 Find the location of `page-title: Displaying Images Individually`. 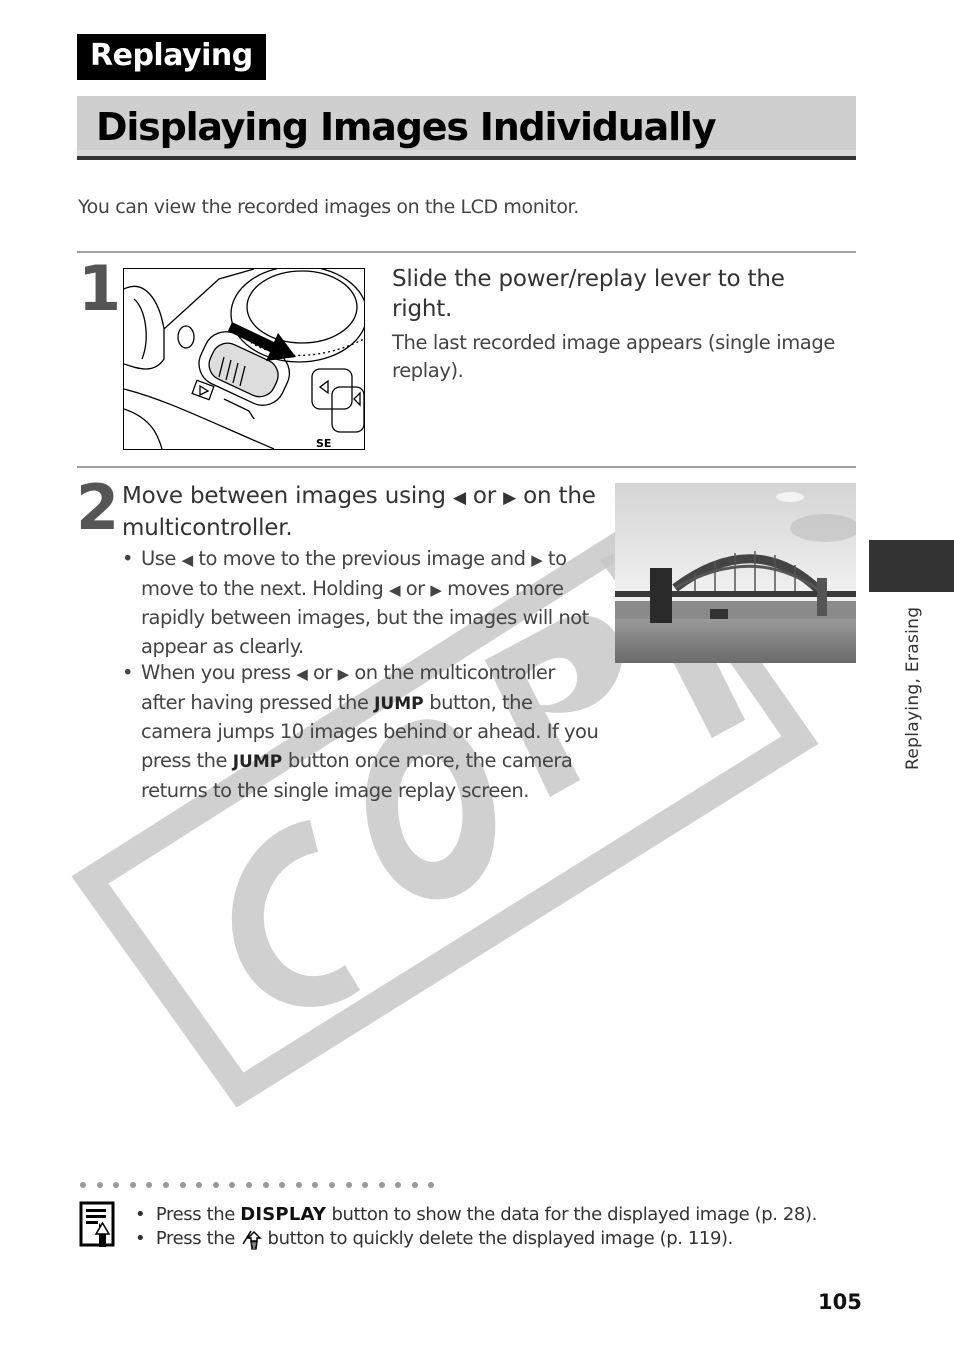

page-title: Displaying Images Individually is located at coordinates (406, 127).